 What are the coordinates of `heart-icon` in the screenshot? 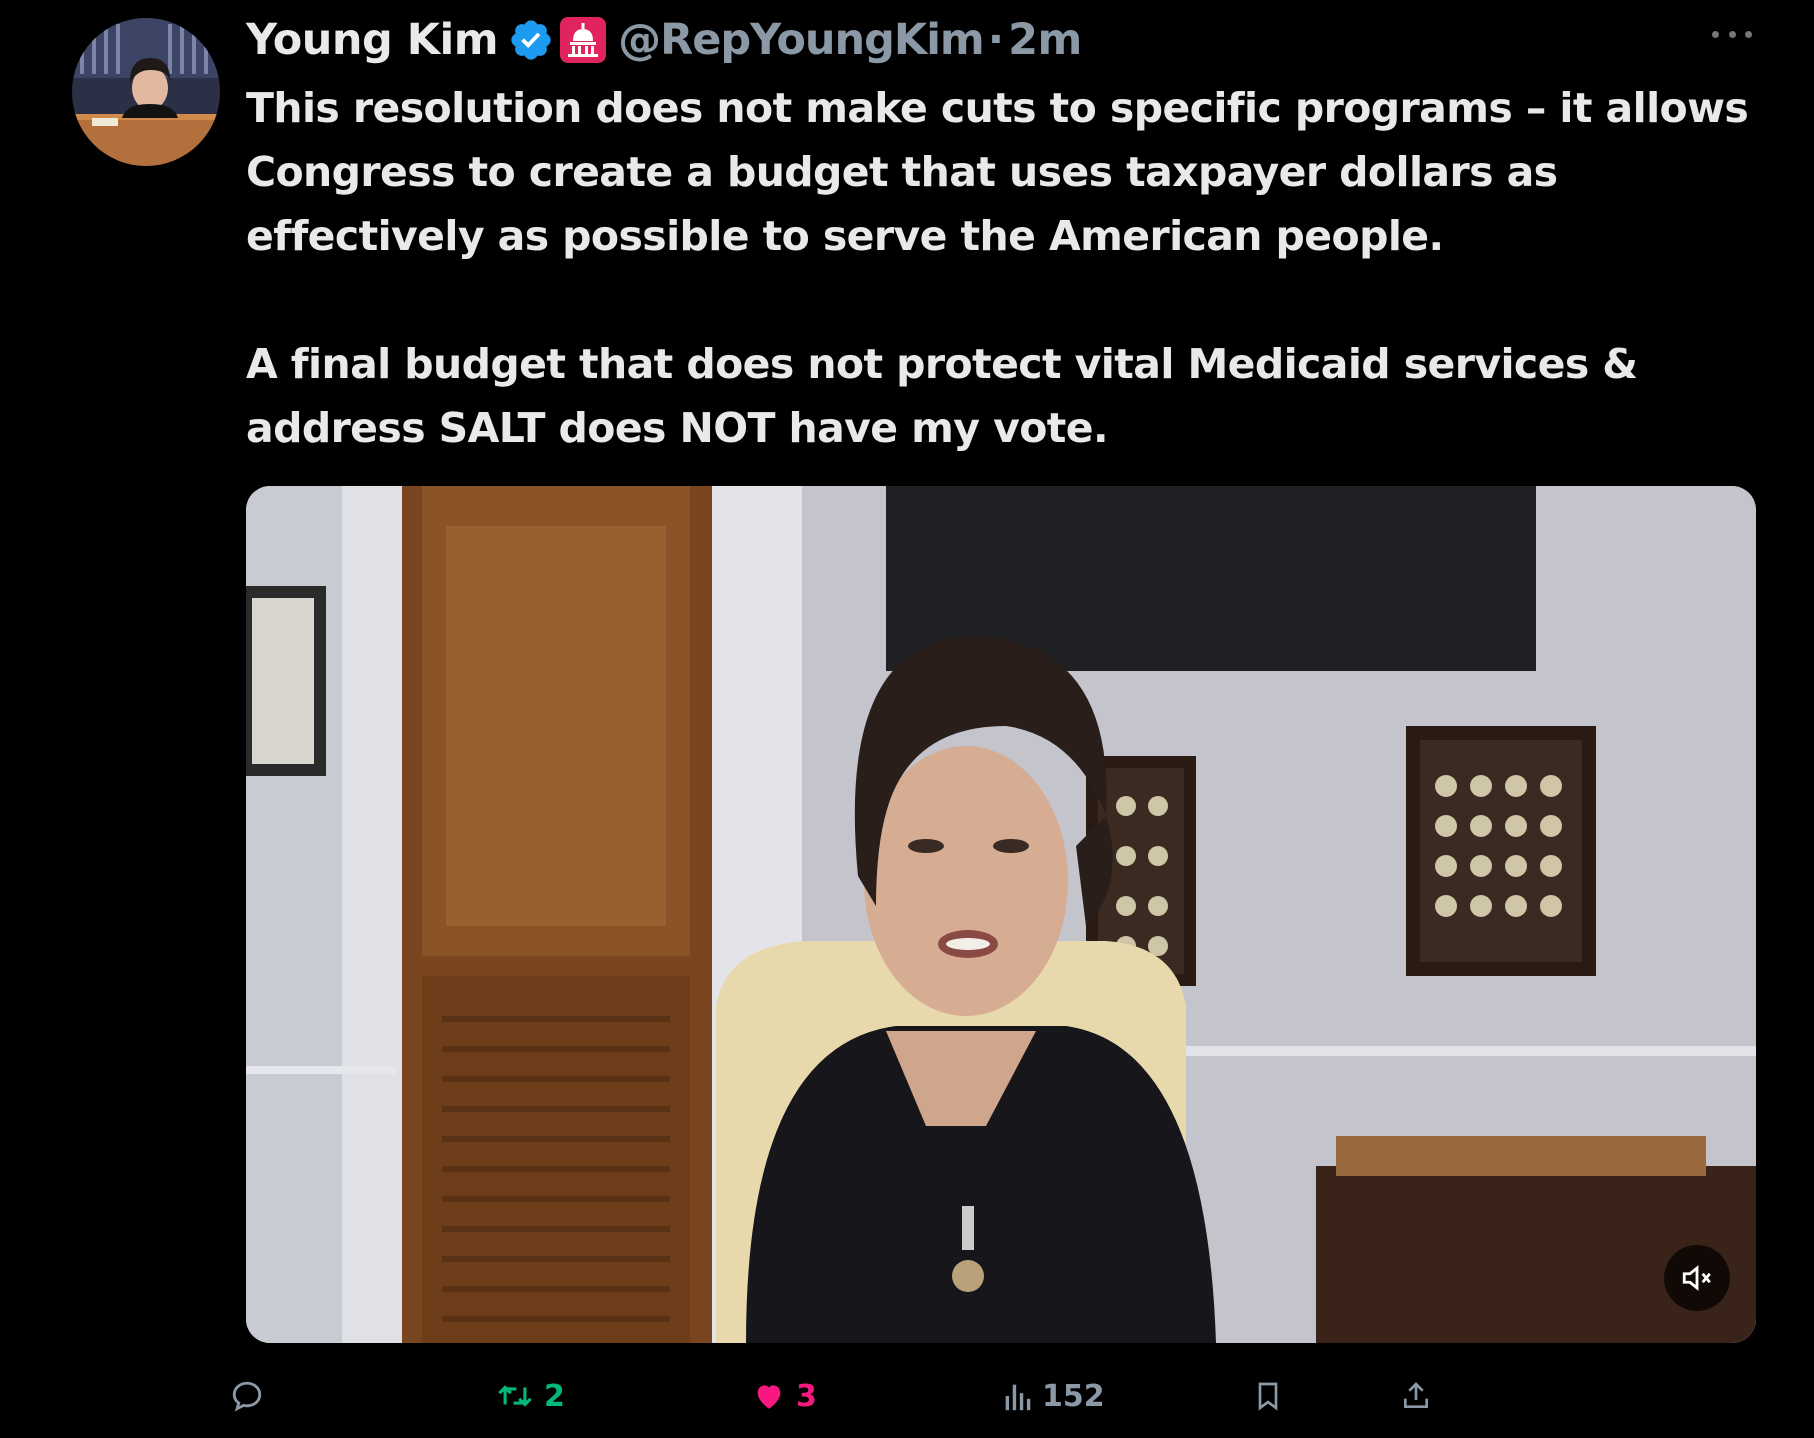 It's located at (769, 1397).